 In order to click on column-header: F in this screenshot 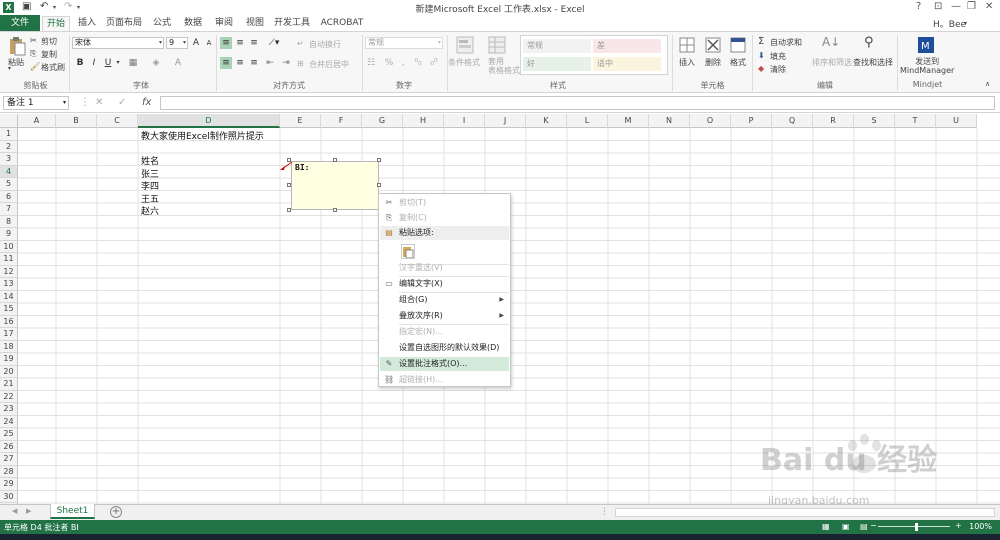, I will do `click(341, 121)`.